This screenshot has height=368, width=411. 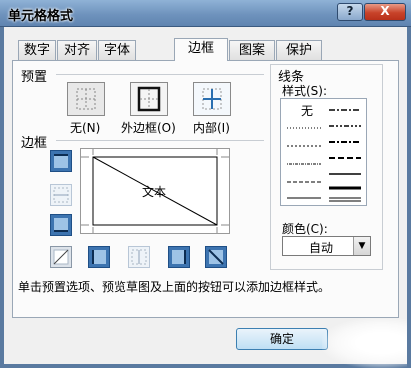 I want to click on border-label: 边框, so click(x=34, y=143).